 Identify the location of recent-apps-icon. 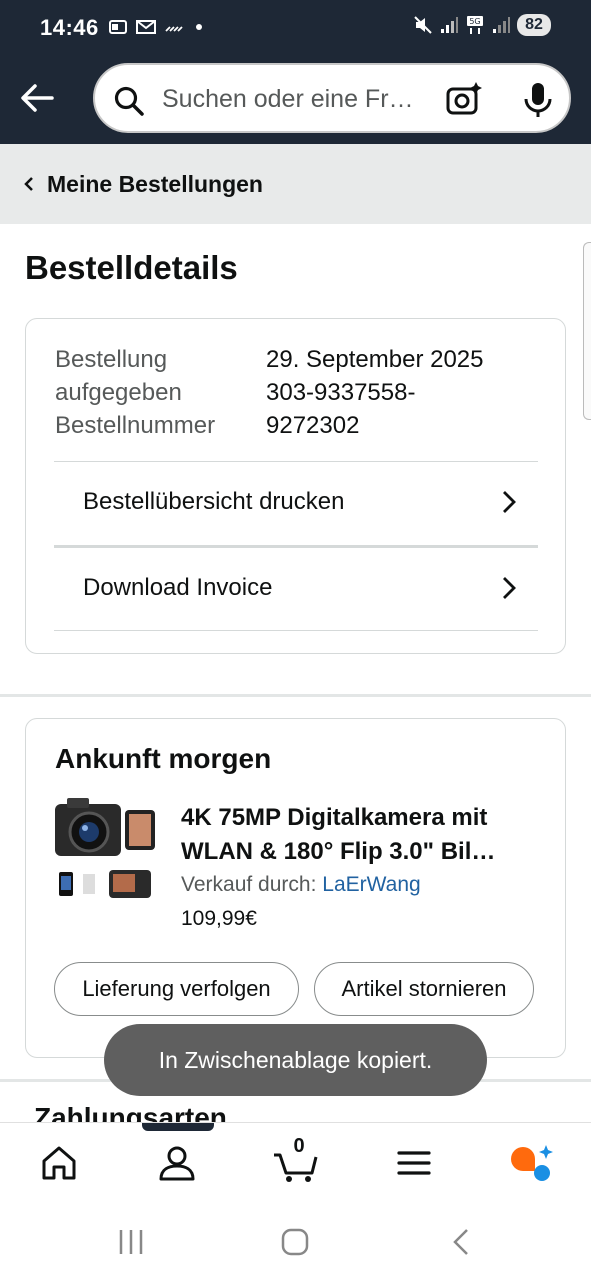
(131, 1242).